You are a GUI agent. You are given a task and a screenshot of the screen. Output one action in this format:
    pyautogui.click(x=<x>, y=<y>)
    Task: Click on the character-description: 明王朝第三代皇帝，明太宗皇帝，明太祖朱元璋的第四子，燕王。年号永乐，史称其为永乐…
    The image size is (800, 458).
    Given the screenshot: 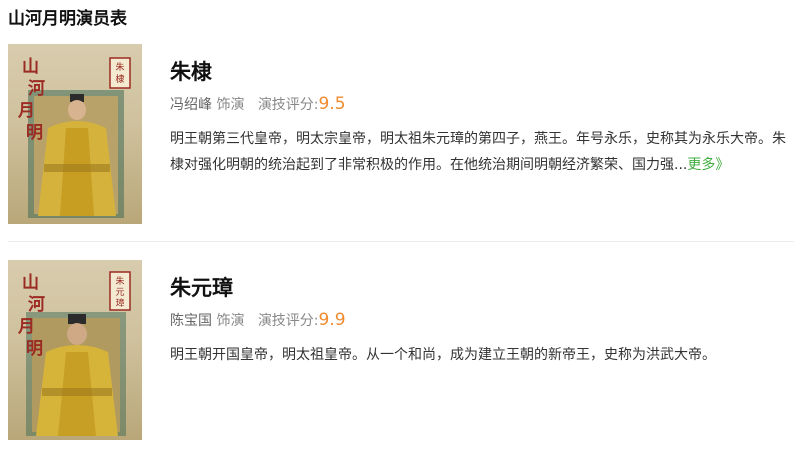 What is the action you would take?
    pyautogui.click(x=480, y=152)
    